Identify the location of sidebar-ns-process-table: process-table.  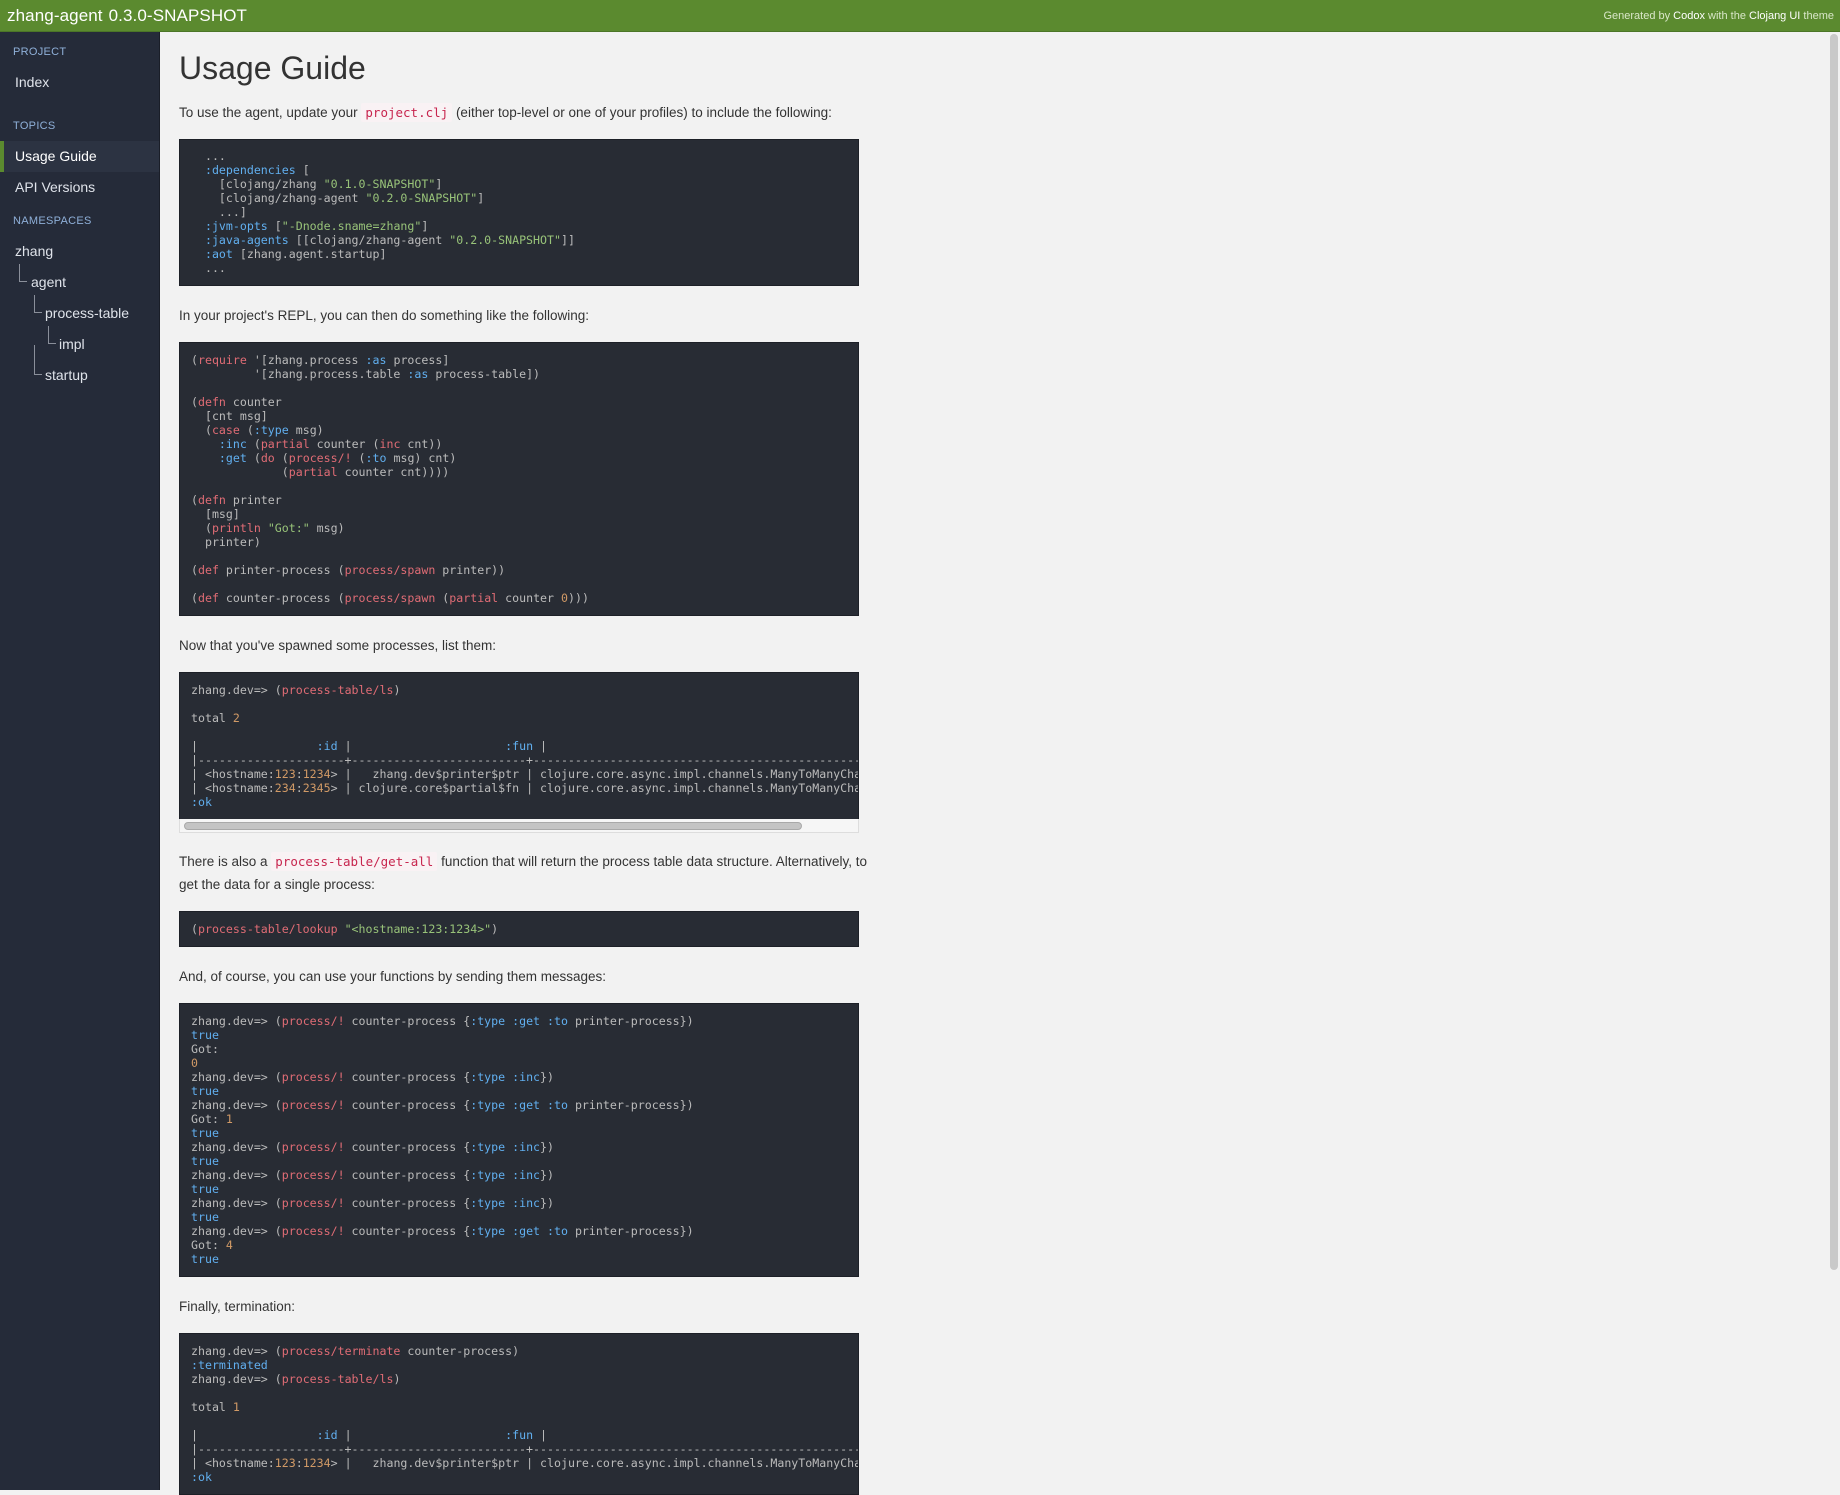
(79, 312).